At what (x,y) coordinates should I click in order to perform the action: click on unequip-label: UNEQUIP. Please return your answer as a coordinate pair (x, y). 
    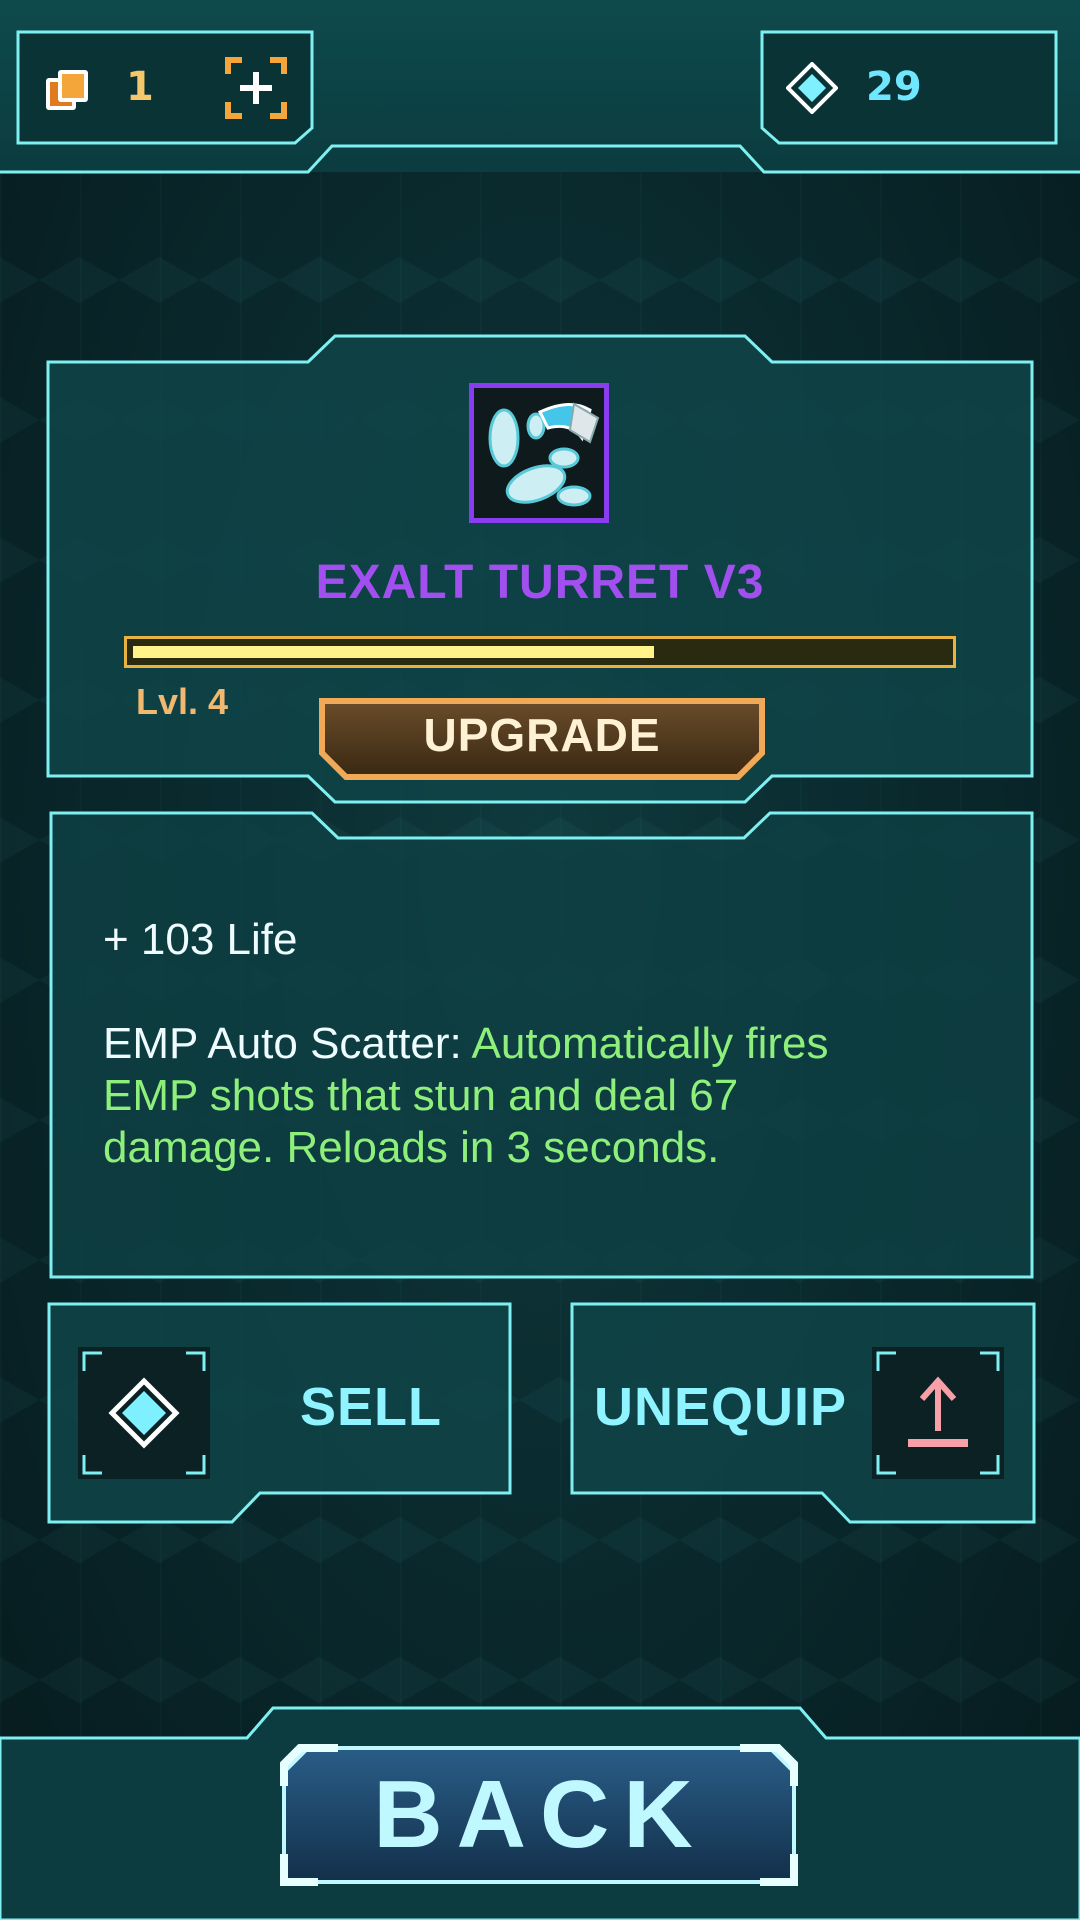
    Looking at the image, I should click on (721, 1407).